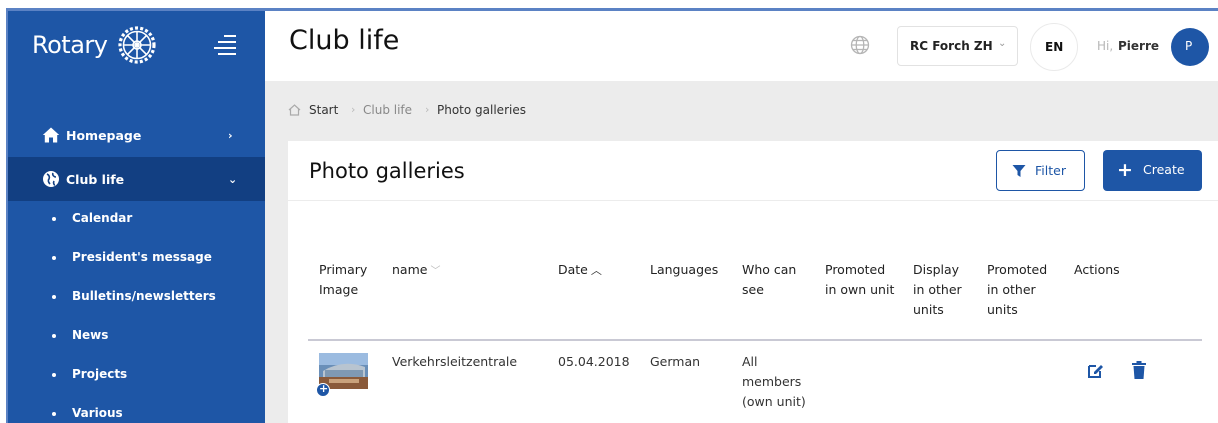  I want to click on column-header-promoted-other-units: Promoted in other units, so click(1017, 289).